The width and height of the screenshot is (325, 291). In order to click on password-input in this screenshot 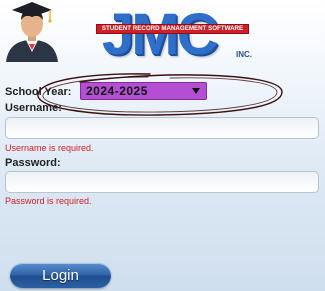, I will do `click(162, 182)`.